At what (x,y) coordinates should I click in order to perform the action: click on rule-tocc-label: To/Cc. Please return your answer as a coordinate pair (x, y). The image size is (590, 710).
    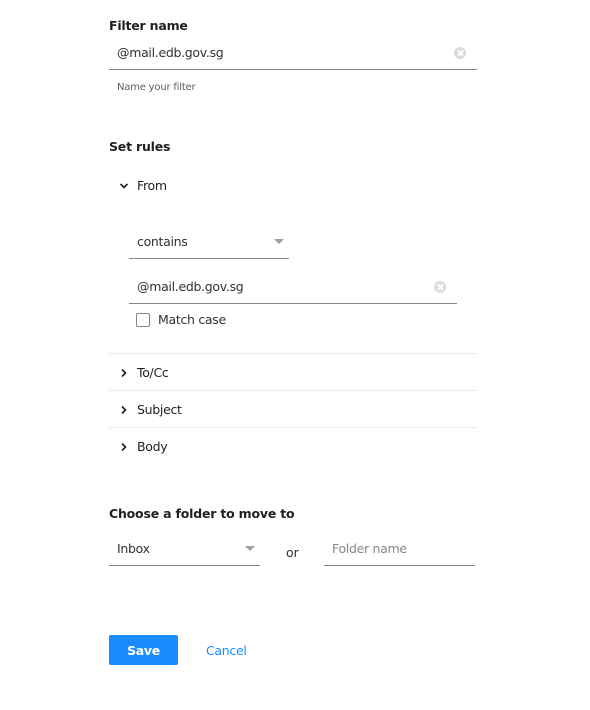
    Looking at the image, I should click on (153, 372).